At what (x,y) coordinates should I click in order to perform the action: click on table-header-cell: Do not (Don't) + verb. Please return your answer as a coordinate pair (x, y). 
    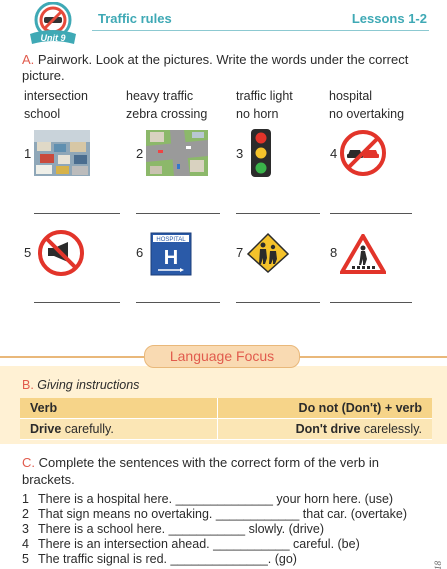
    Looking at the image, I should click on (360, 408).